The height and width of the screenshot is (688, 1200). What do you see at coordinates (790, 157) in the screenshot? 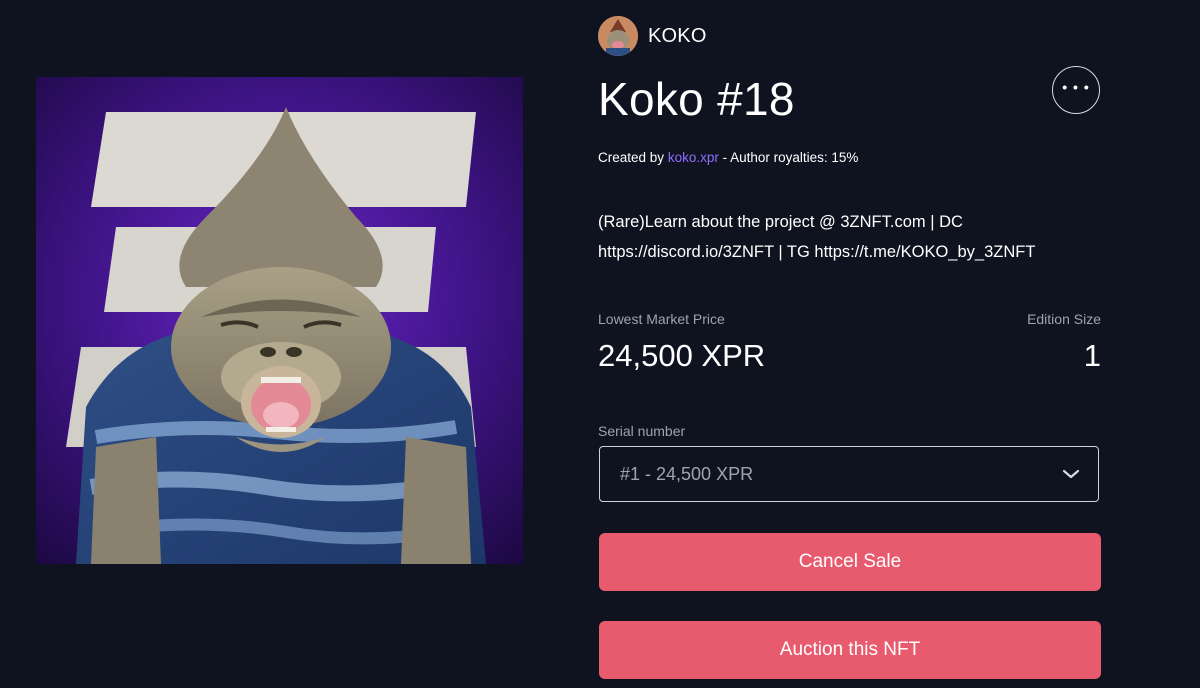
I see `royalties-text: - Author royalties: 15%` at bounding box center [790, 157].